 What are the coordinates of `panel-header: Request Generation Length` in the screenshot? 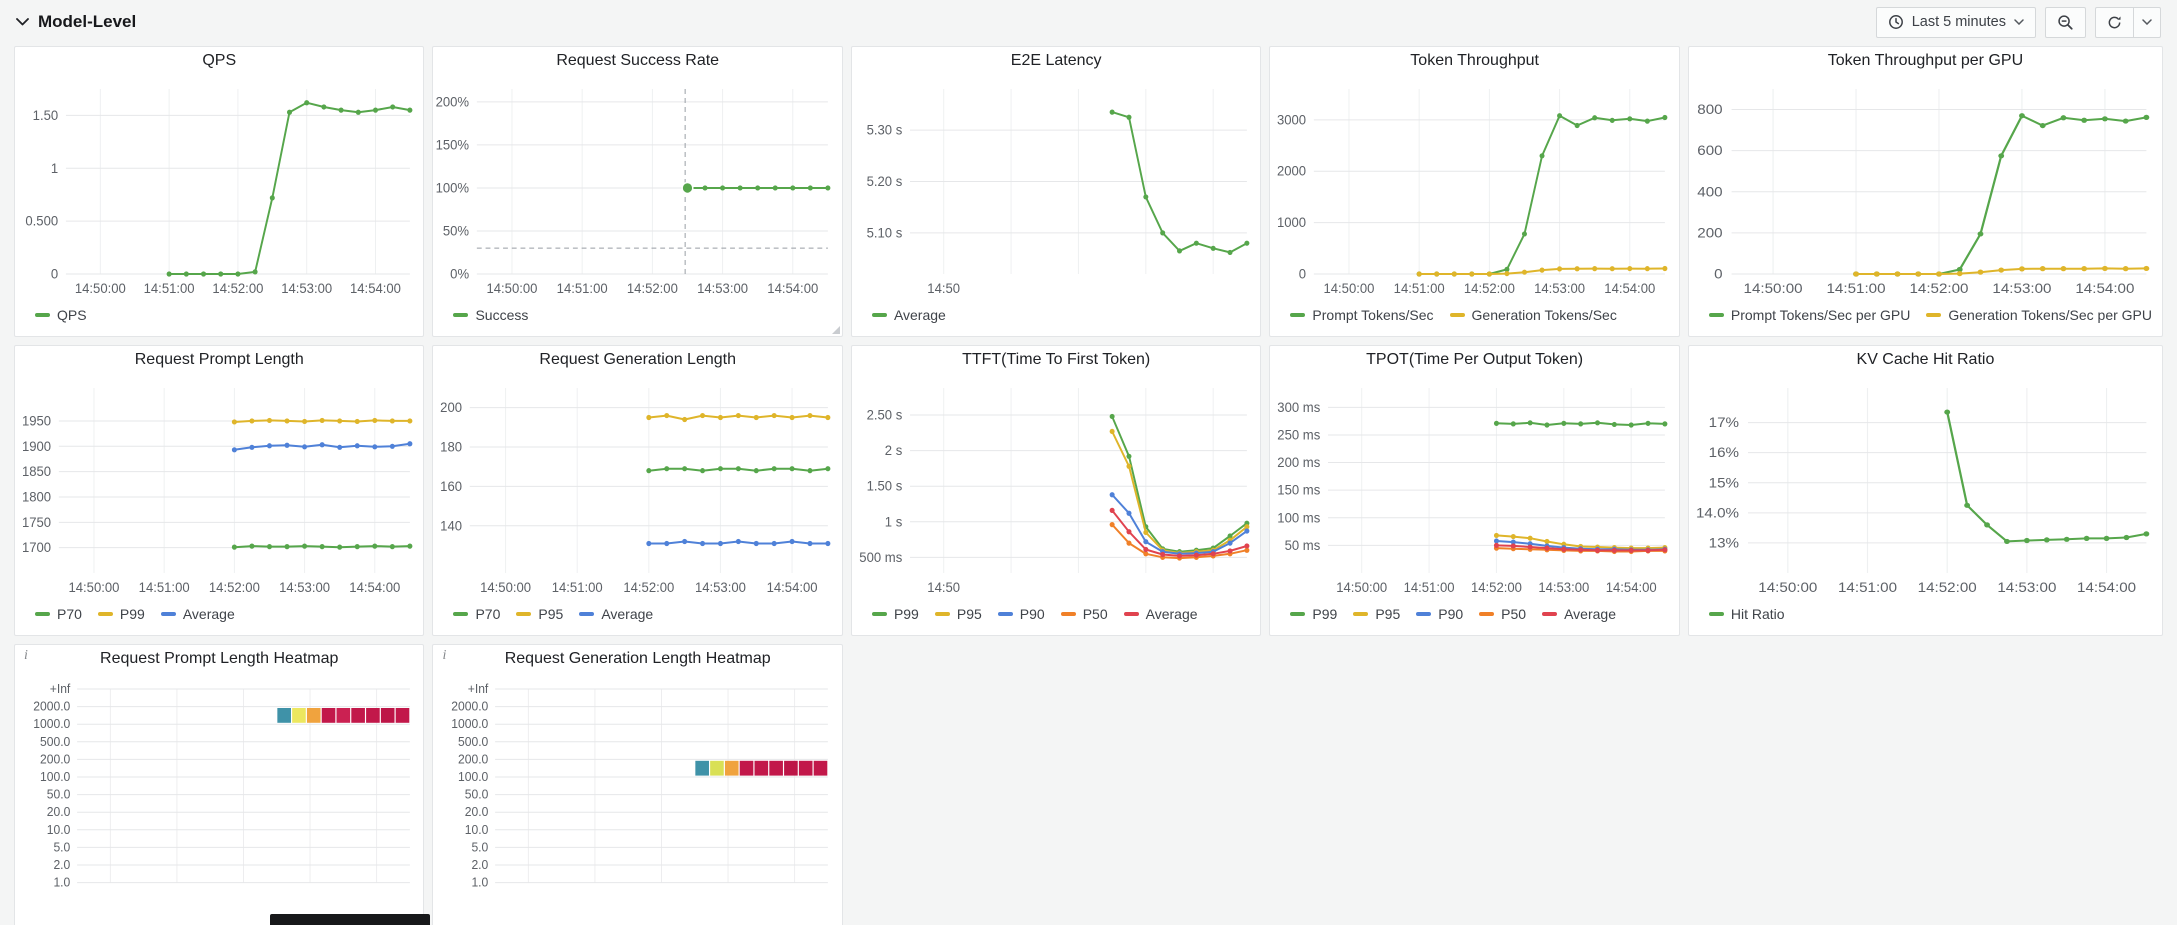 It's located at (637, 360).